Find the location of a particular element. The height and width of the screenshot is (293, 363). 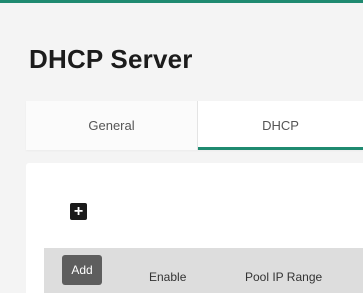

tab-dhcp-label: DHCP is located at coordinates (280, 125).